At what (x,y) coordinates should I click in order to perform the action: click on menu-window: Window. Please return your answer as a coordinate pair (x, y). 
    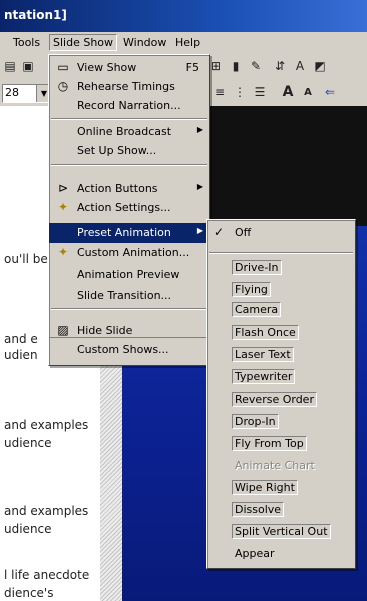
    Looking at the image, I should click on (144, 42).